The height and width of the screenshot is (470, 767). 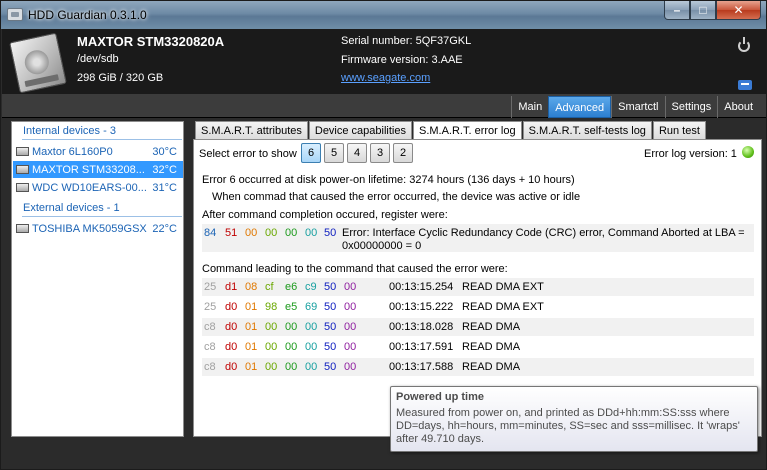 What do you see at coordinates (421, 347) in the screenshot?
I see `command-time: 00:13:17.591` at bounding box center [421, 347].